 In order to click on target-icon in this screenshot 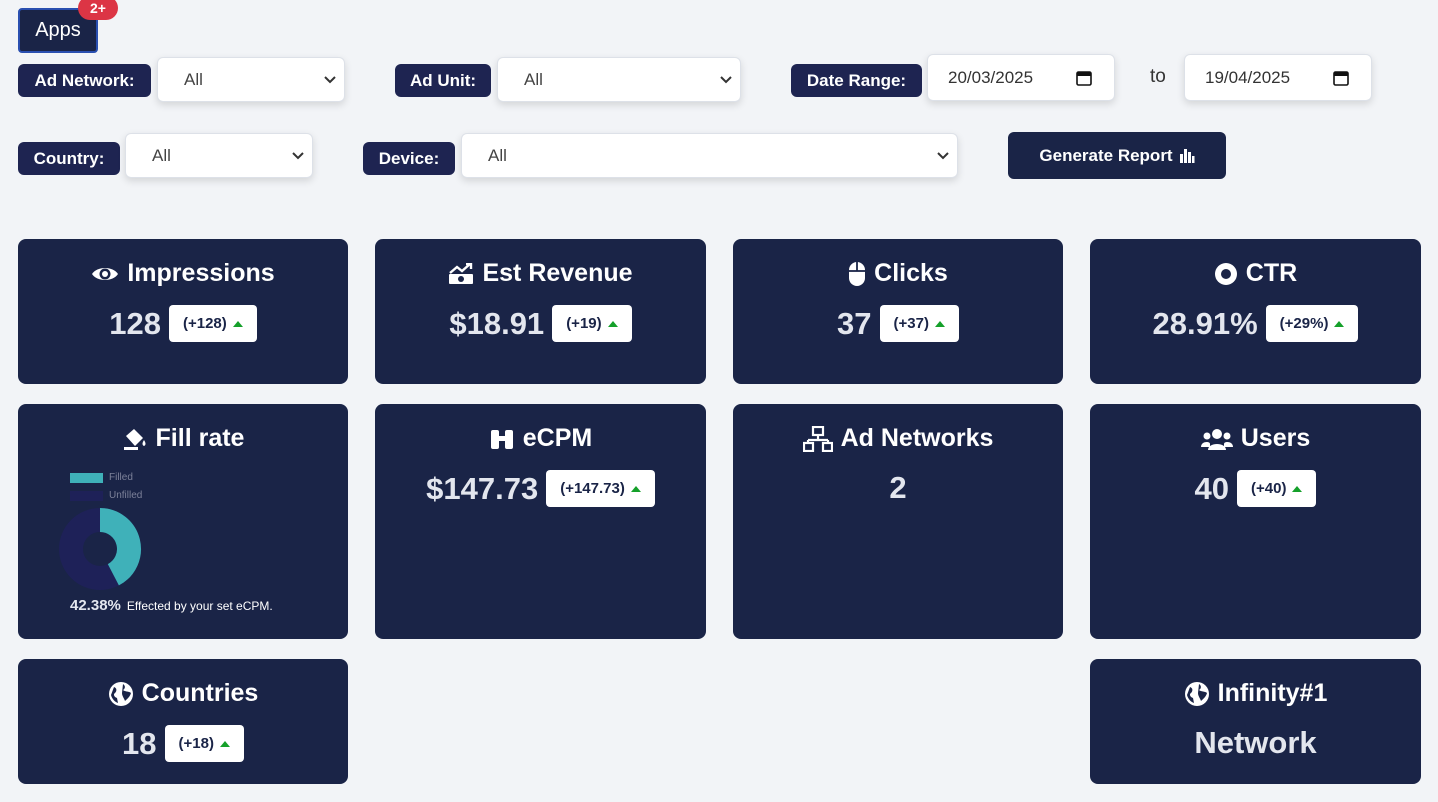, I will do `click(1225, 273)`.